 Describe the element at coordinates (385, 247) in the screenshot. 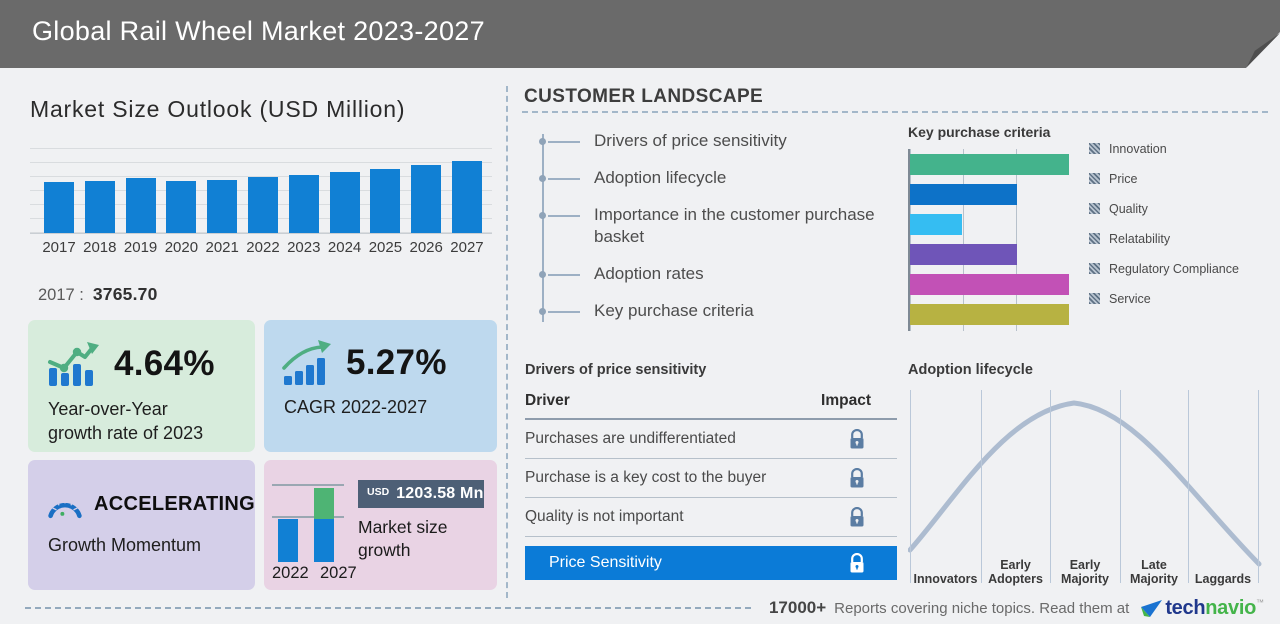

I see `x-label-2025: 2025` at that location.